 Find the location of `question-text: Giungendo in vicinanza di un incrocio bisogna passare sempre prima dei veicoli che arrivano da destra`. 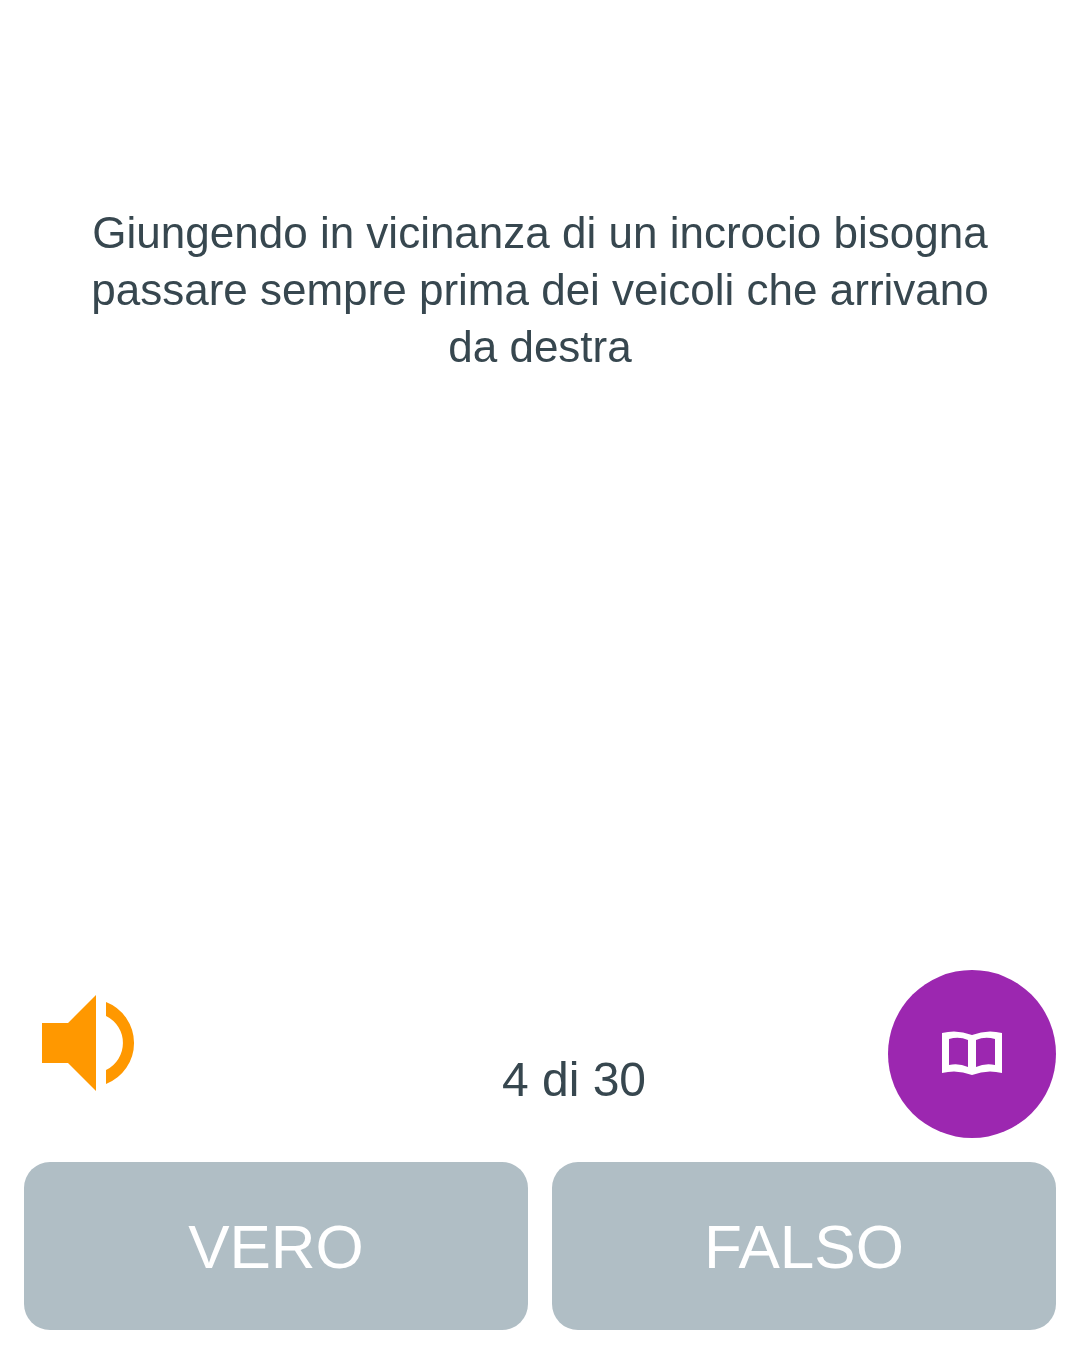

question-text: Giungendo in vicinanza di un incrocio bisogna passare sempre prima dei veicoli che arrivano da destra is located at coordinates (540, 290).